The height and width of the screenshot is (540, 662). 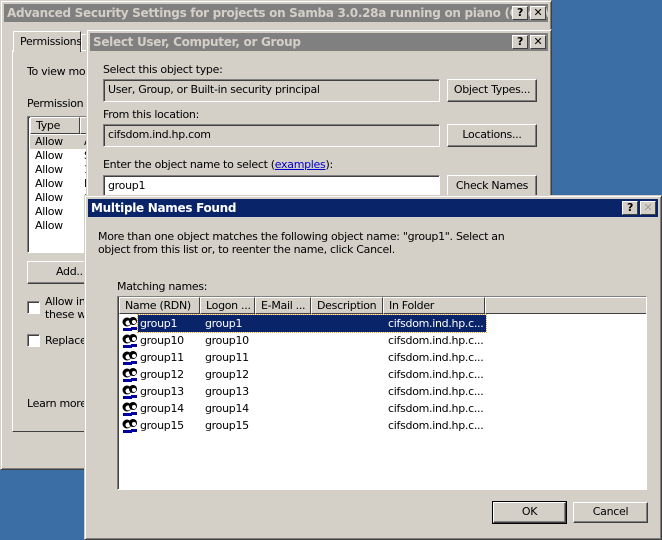 What do you see at coordinates (329, 164) in the screenshot?
I see `object-name-label-end: ):` at bounding box center [329, 164].